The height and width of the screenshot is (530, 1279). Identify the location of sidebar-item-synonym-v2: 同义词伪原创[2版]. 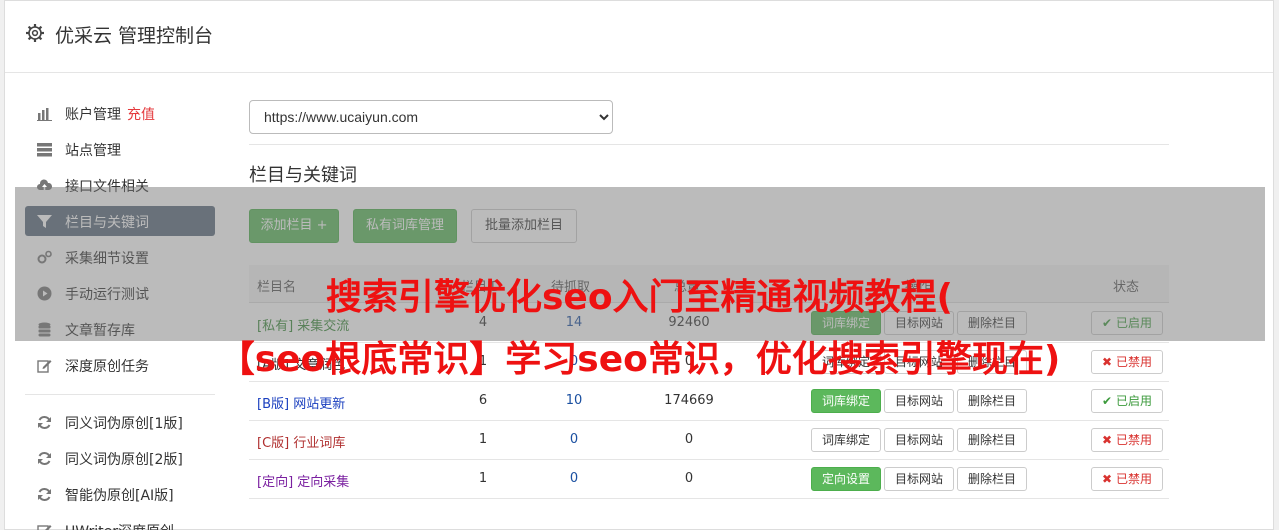
(120, 458).